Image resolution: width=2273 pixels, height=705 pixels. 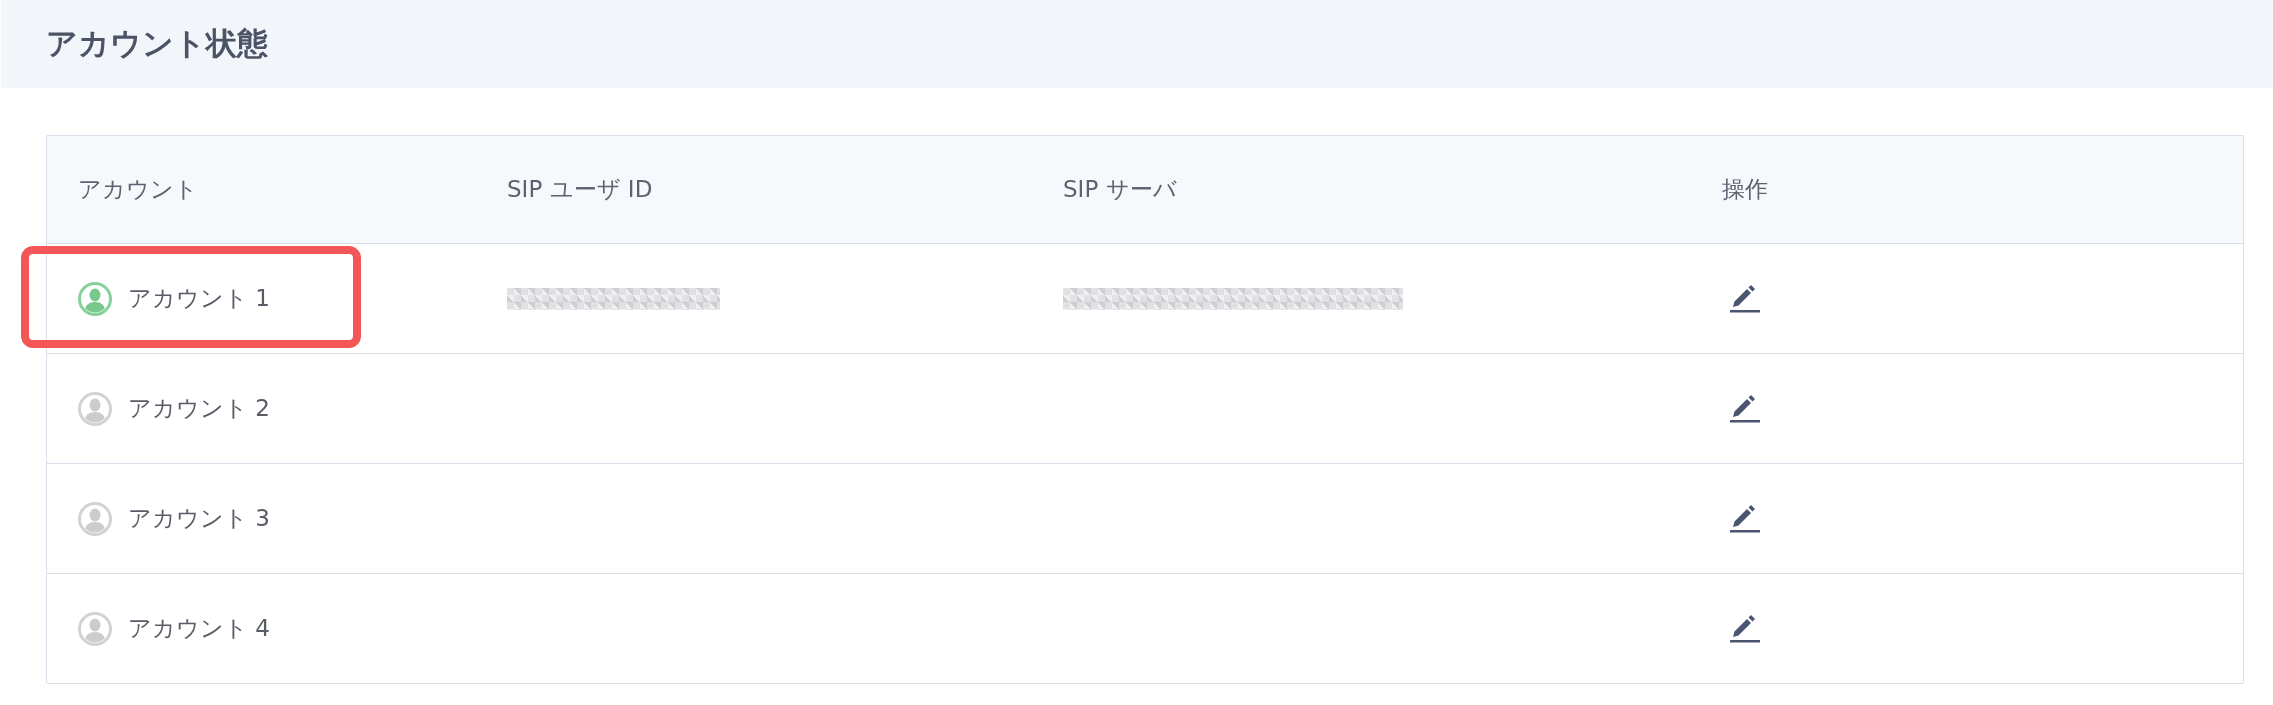 I want to click on account-name: アカウント 2, so click(x=199, y=408).